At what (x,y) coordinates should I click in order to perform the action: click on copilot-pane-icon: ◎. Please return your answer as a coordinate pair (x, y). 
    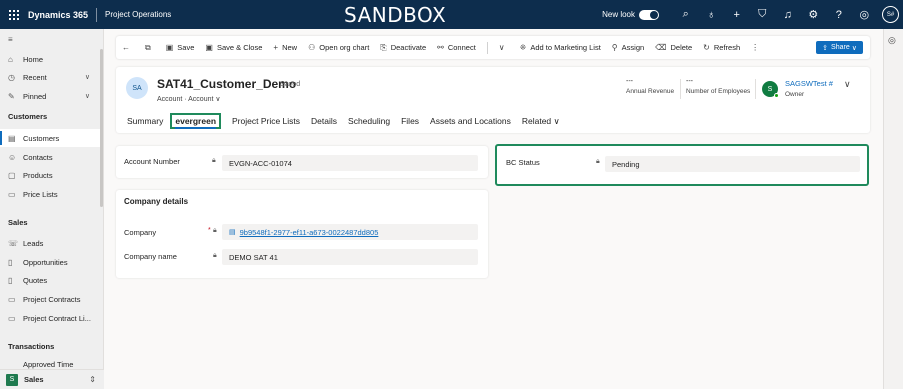
    Looking at the image, I should click on (892, 40).